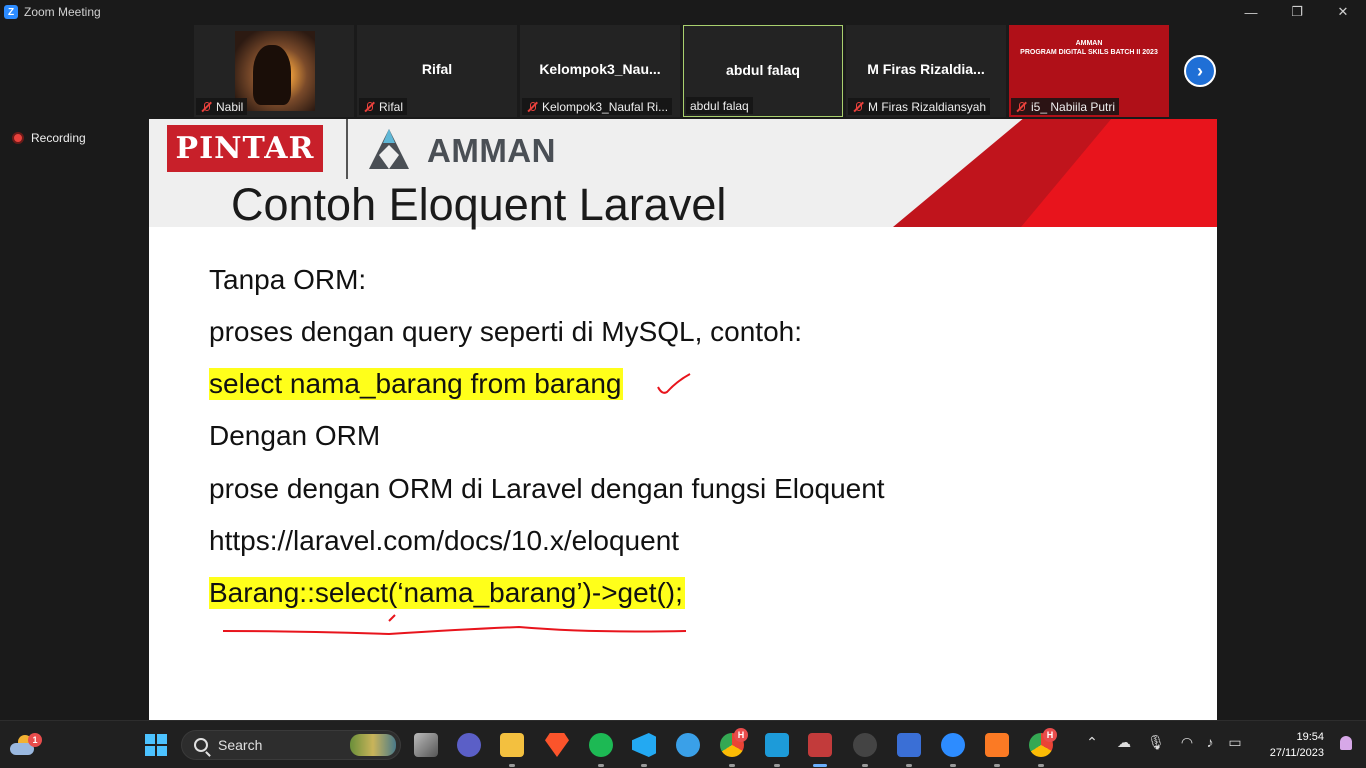 Image resolution: width=1366 pixels, height=768 pixels. Describe the element at coordinates (820, 745) in the screenshot. I see `snipping-tool-icon` at that location.